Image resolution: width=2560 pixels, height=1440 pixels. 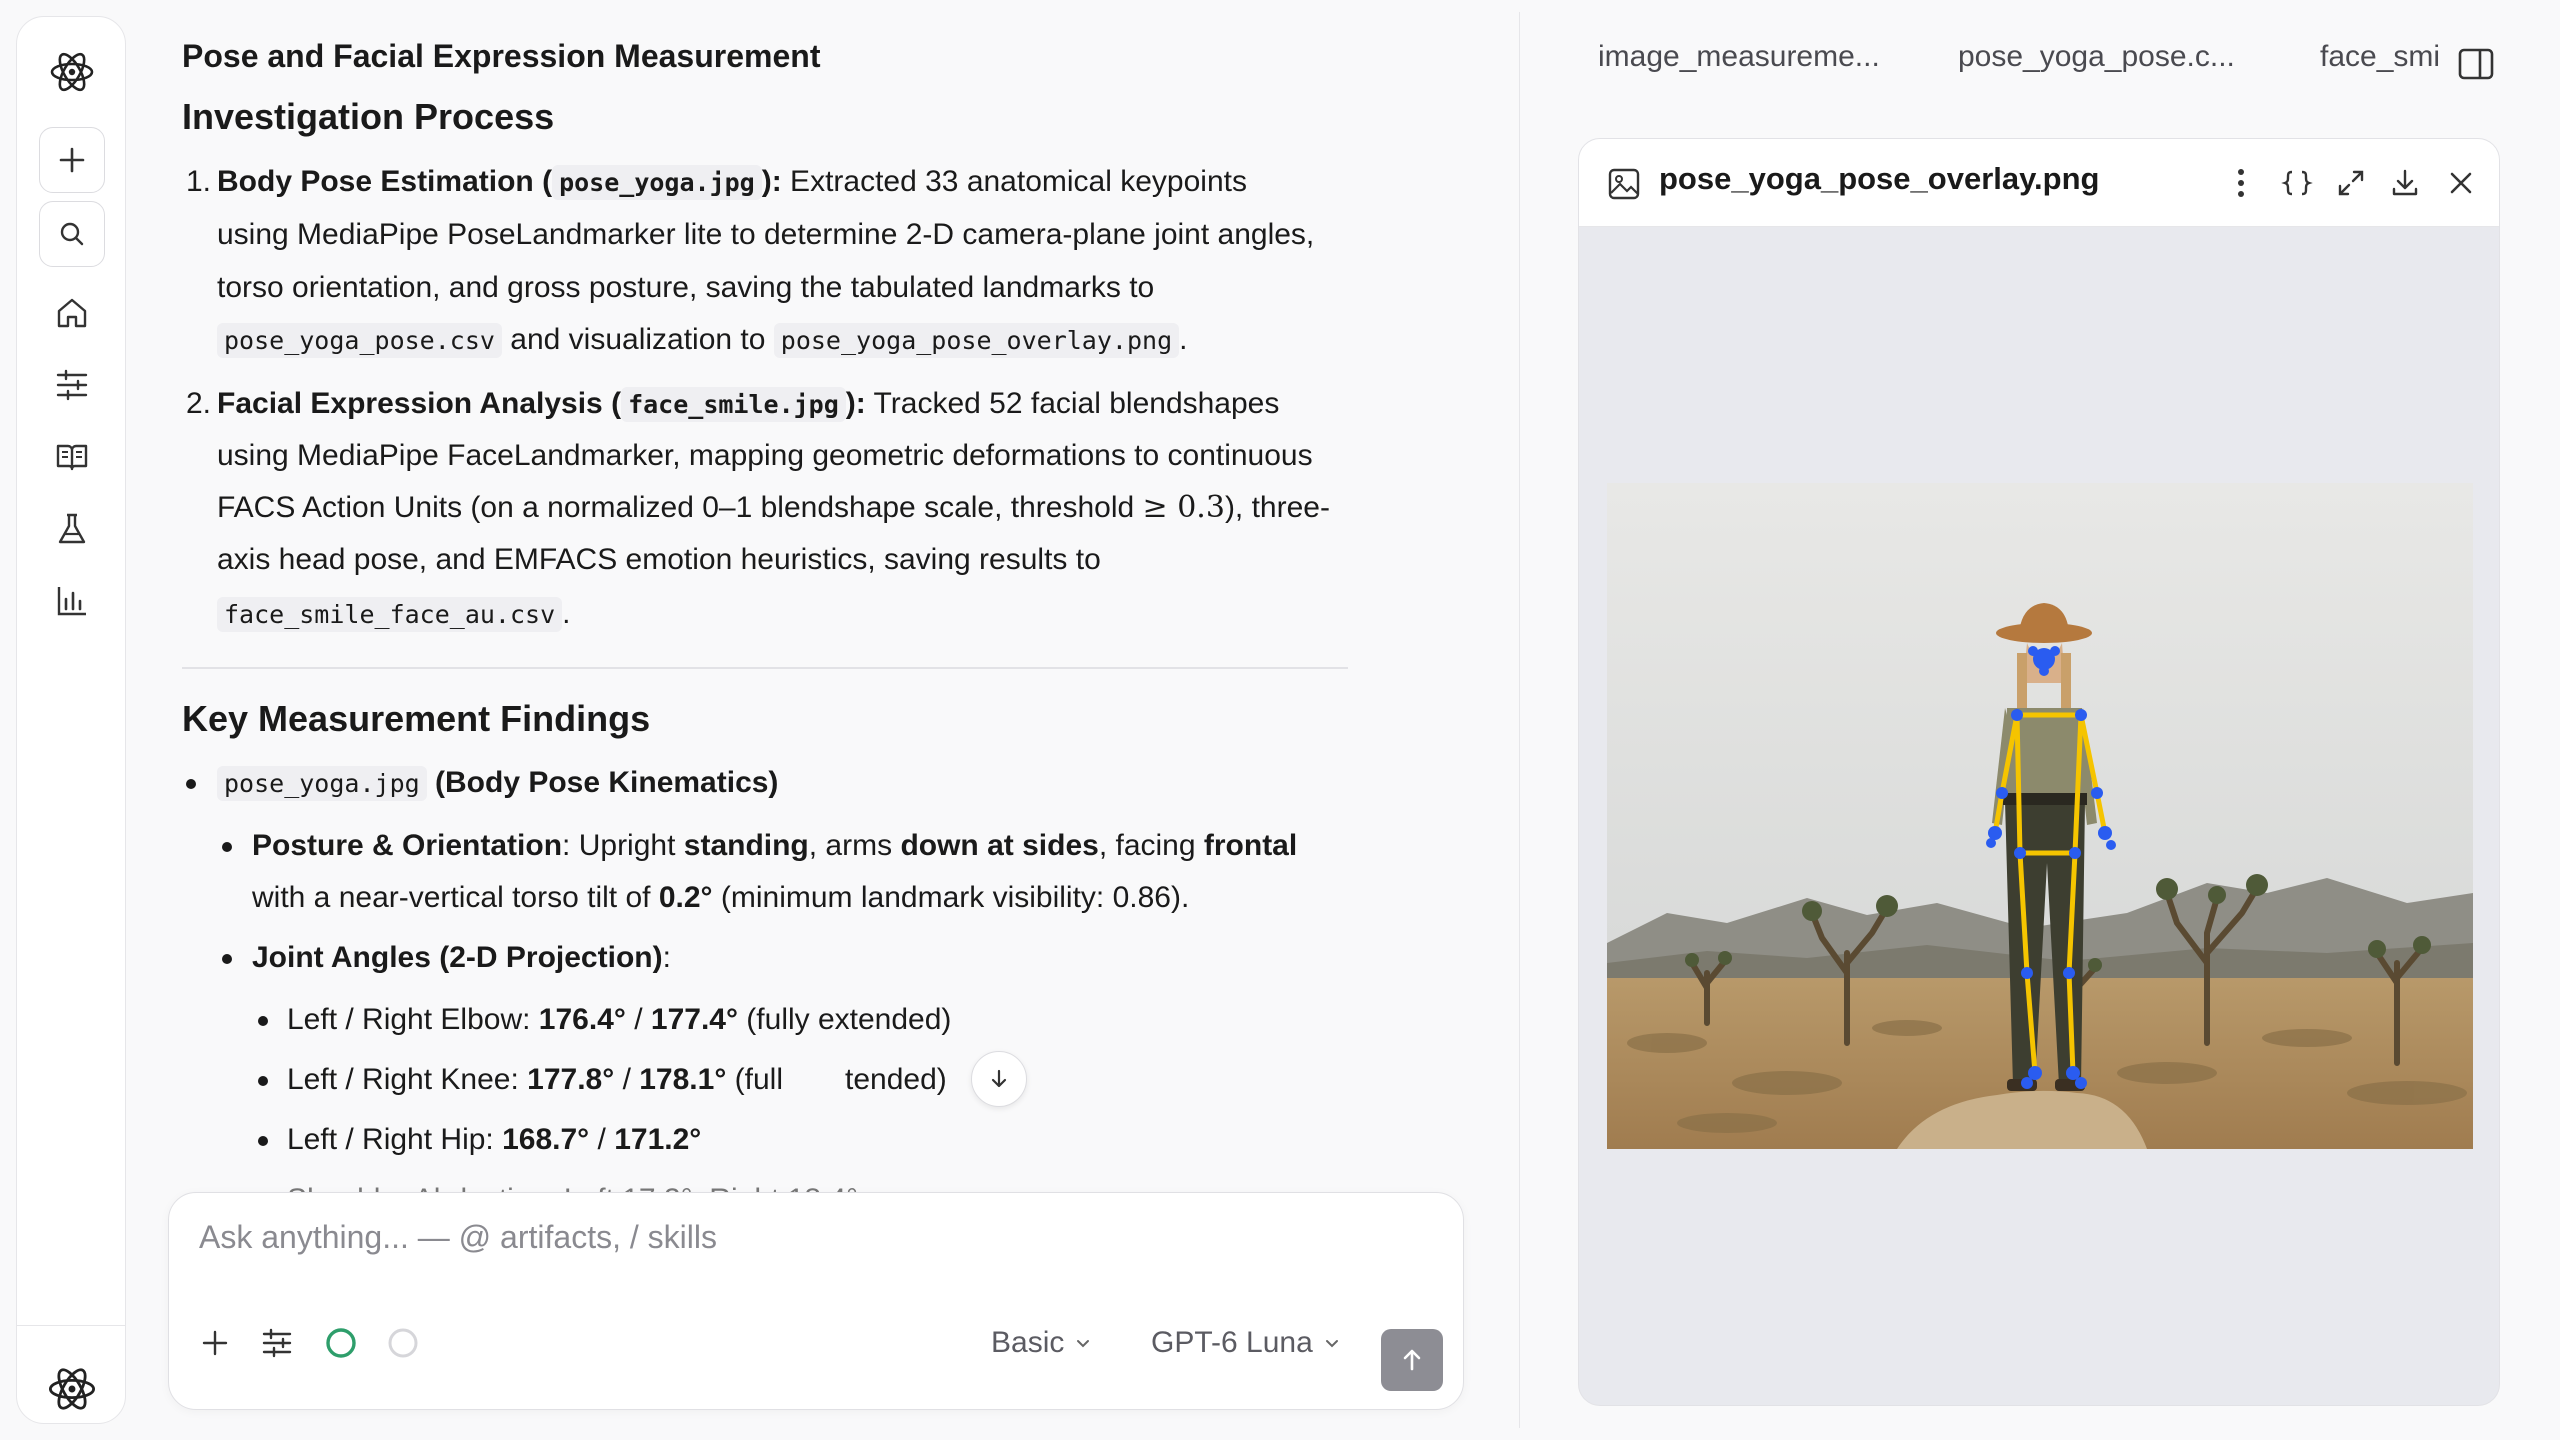 What do you see at coordinates (637, 339) in the screenshot?
I see `step1-mid: and visualization to` at bounding box center [637, 339].